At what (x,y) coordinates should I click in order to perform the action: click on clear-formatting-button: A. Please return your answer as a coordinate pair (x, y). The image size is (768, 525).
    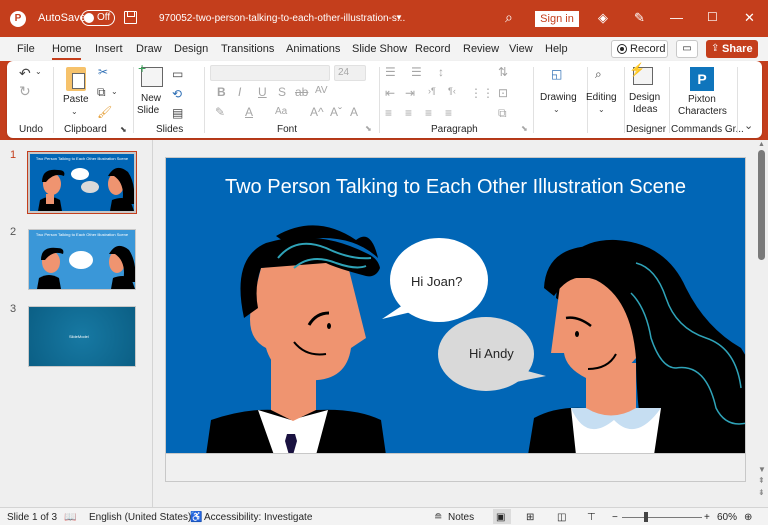
    Looking at the image, I should click on (354, 112).